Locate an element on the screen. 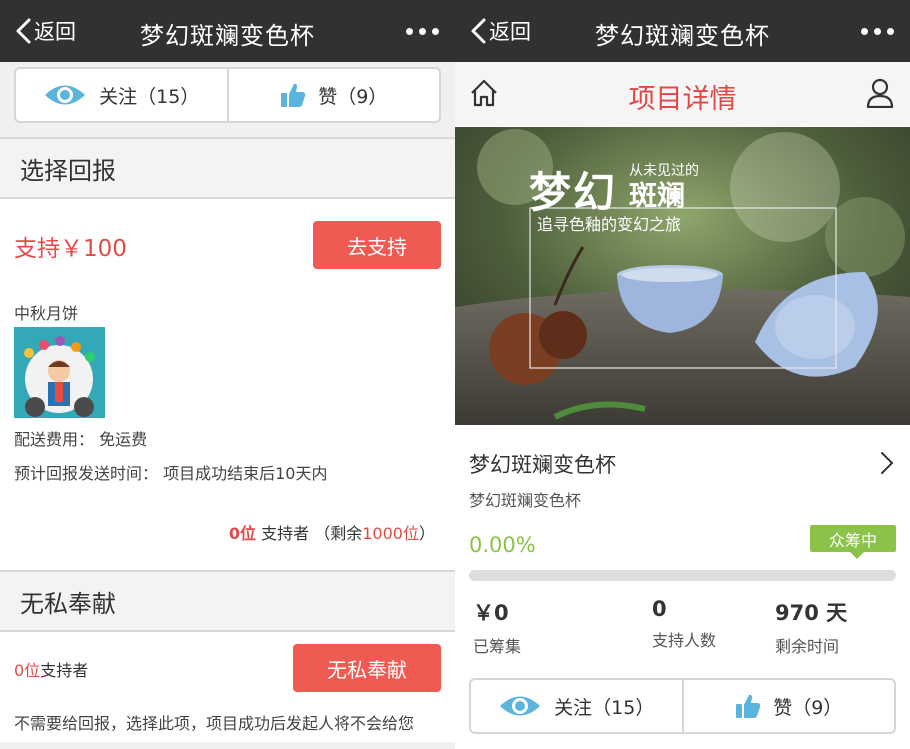 This screenshot has height=749, width=910. reward-price: 支持￥100 is located at coordinates (70, 249).